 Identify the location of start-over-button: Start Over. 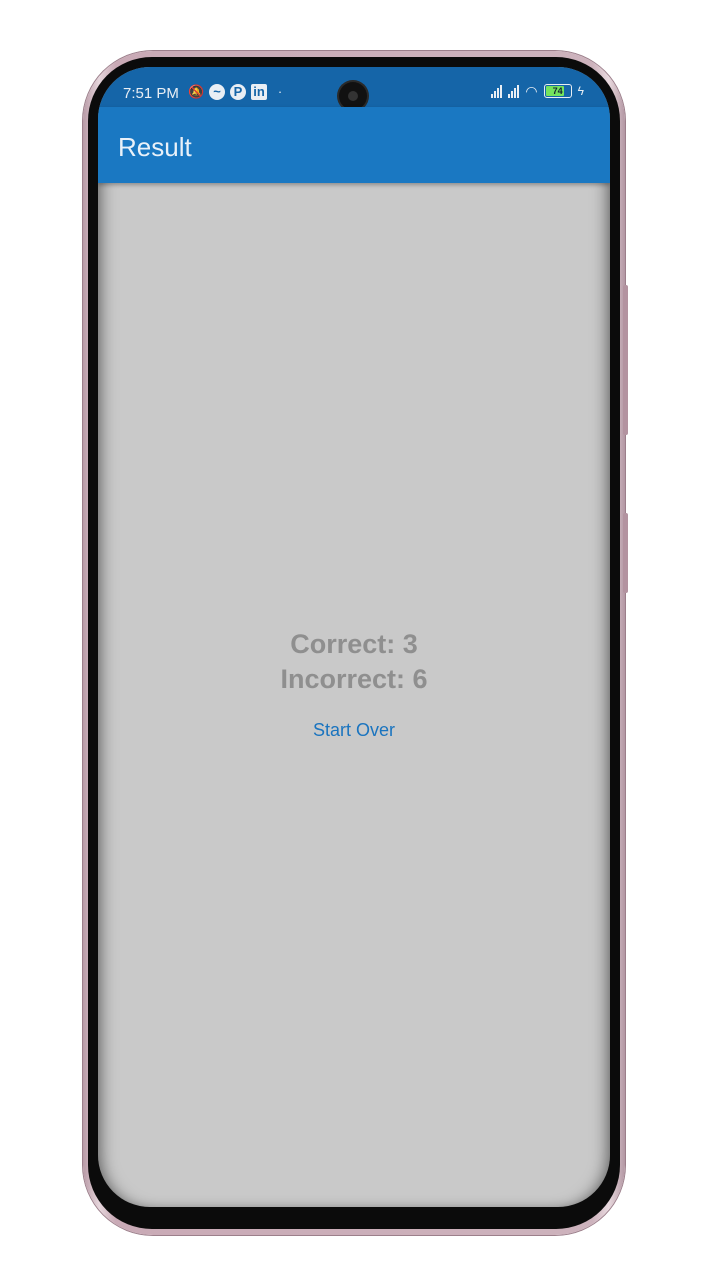
(354, 730).